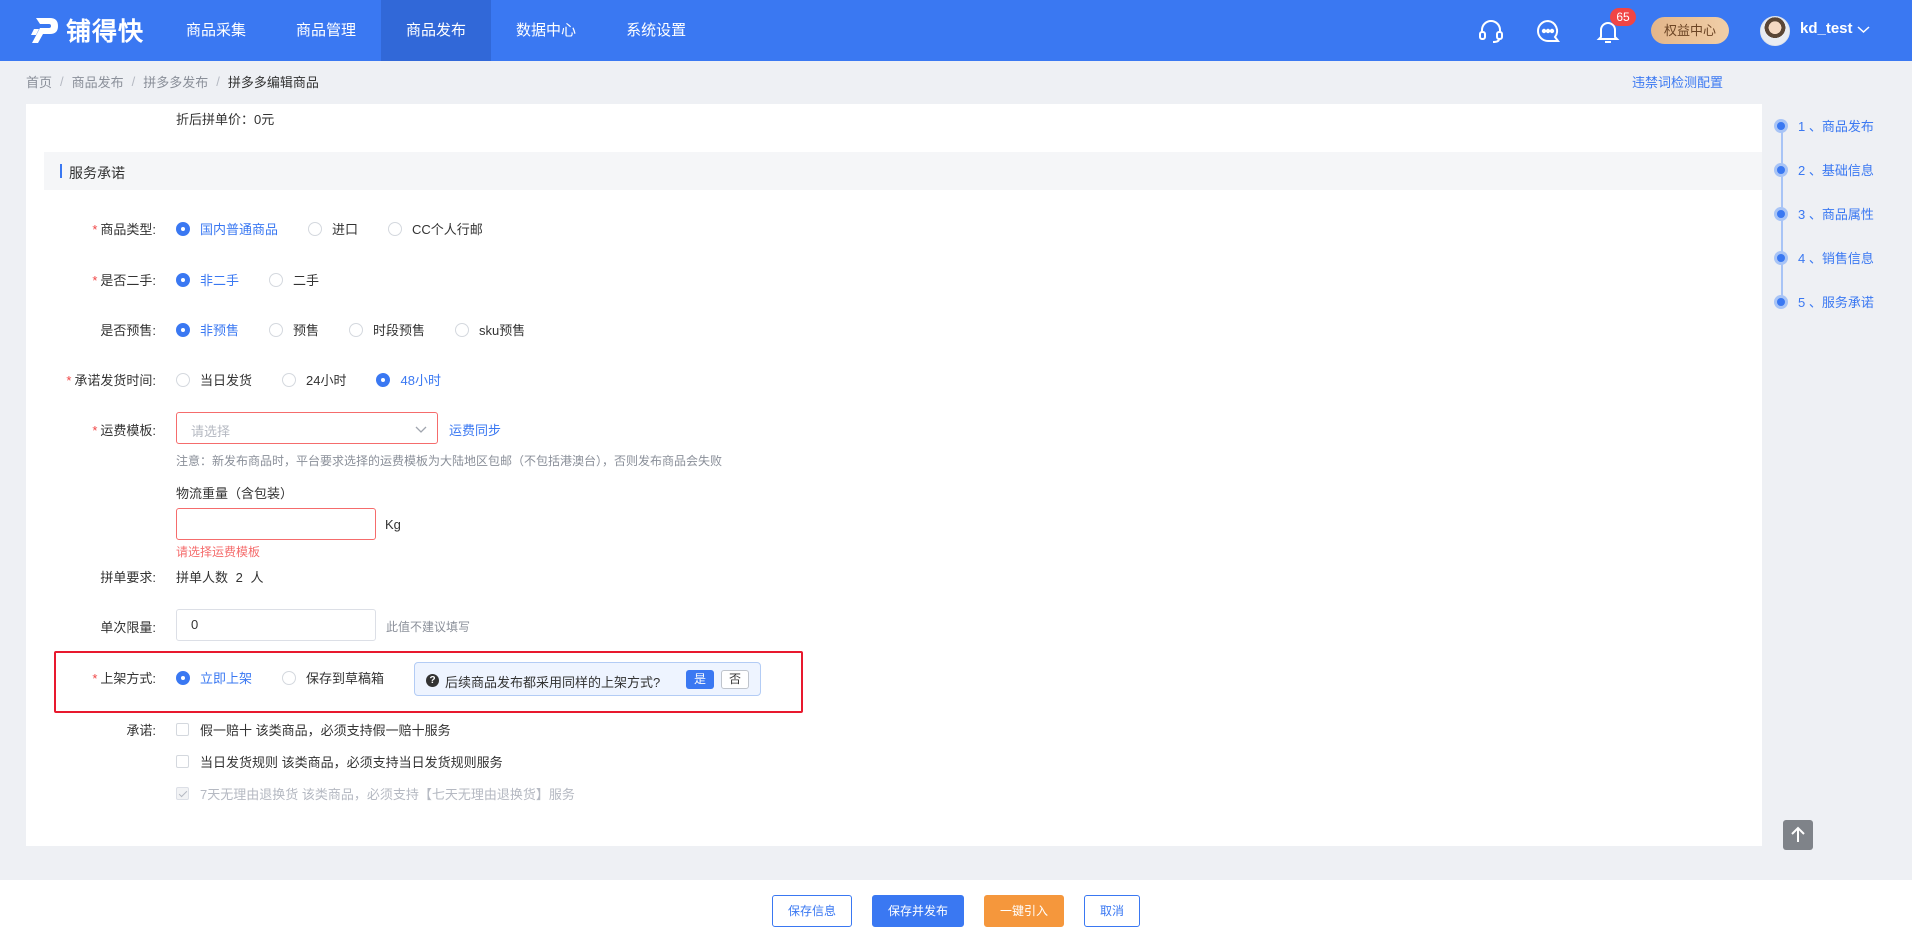  I want to click on presale-label: 是否预售:, so click(128, 330).